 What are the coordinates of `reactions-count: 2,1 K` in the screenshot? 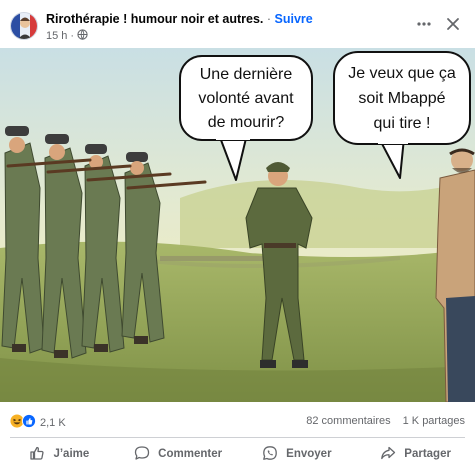 It's located at (53, 422).